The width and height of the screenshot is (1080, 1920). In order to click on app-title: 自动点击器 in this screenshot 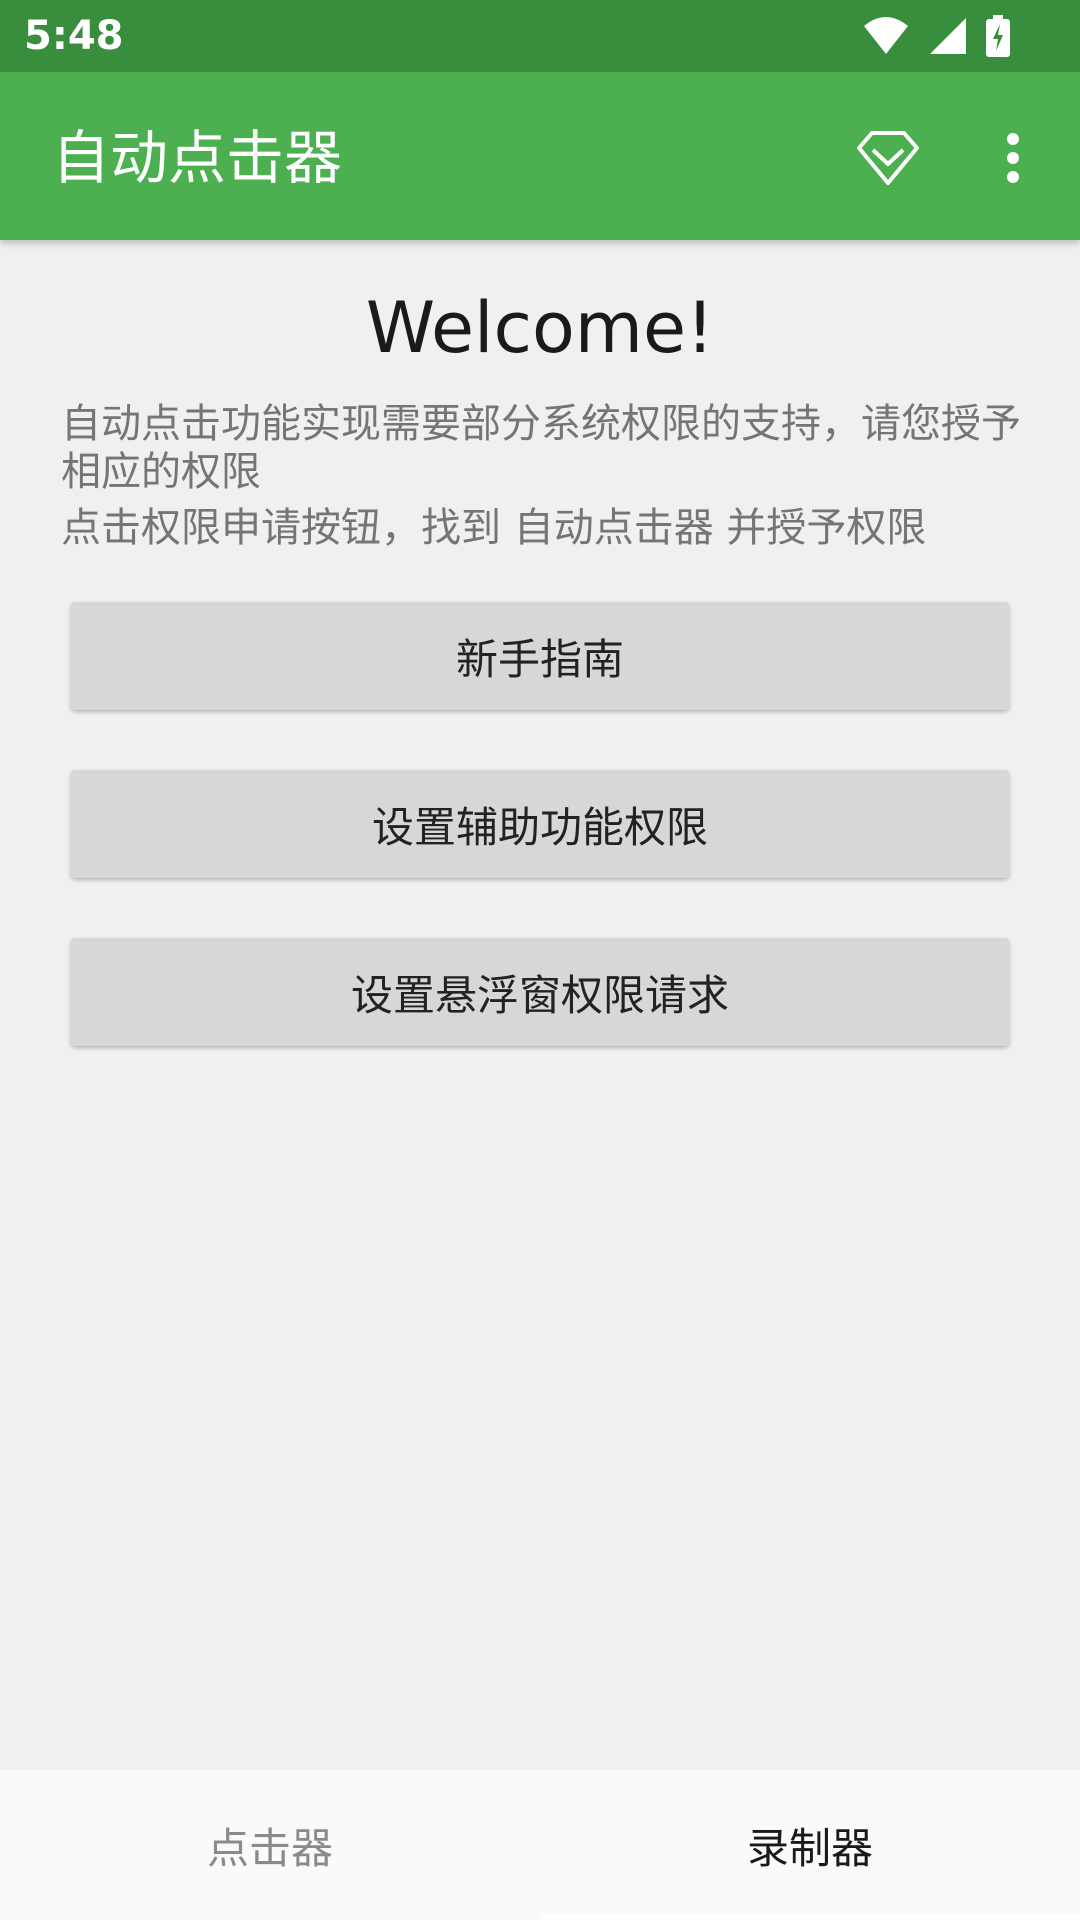, I will do `click(197, 158)`.